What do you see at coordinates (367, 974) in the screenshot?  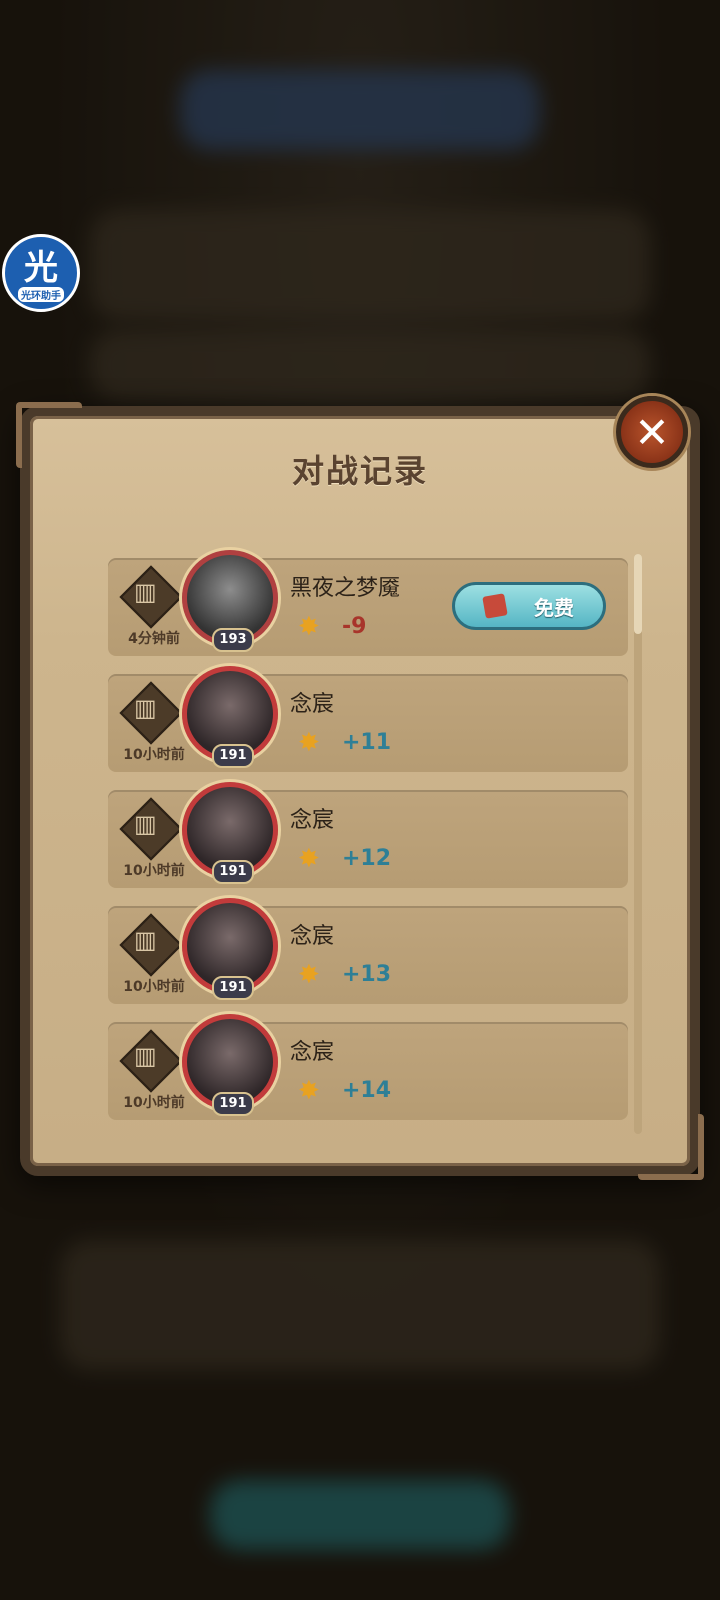 I see `score-change: +13` at bounding box center [367, 974].